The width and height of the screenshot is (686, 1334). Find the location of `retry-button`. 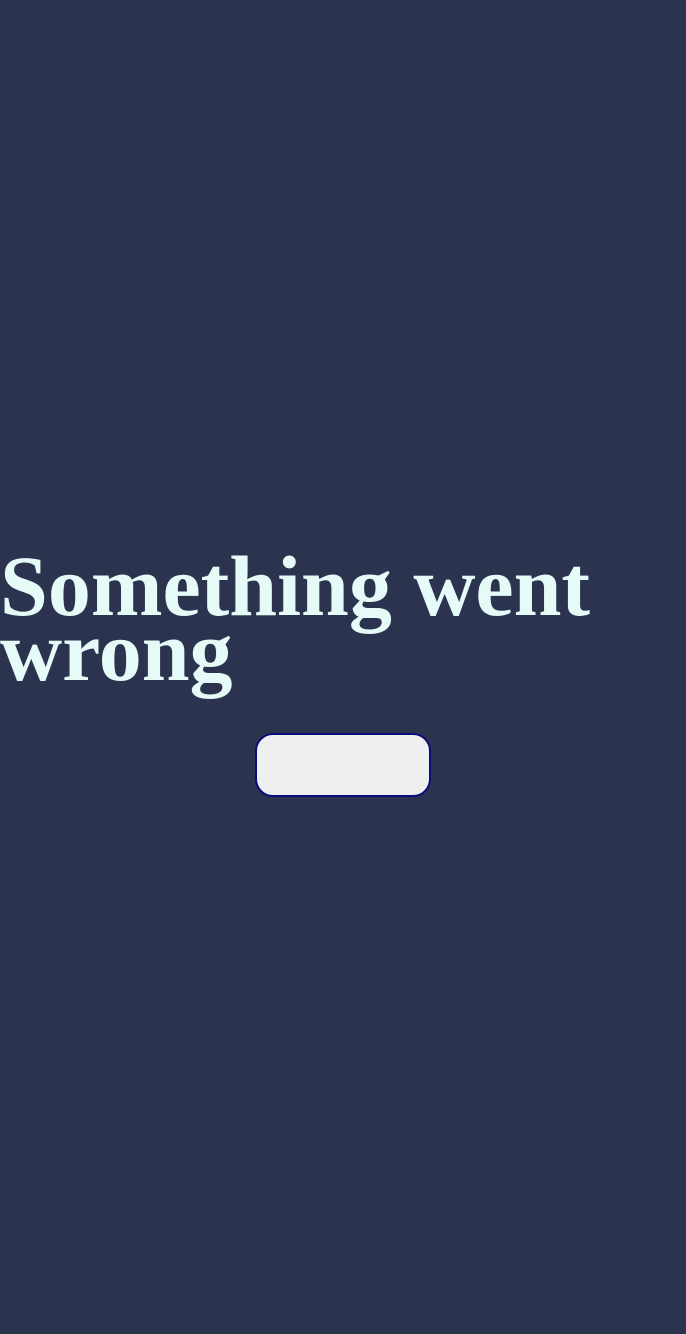

retry-button is located at coordinates (343, 765).